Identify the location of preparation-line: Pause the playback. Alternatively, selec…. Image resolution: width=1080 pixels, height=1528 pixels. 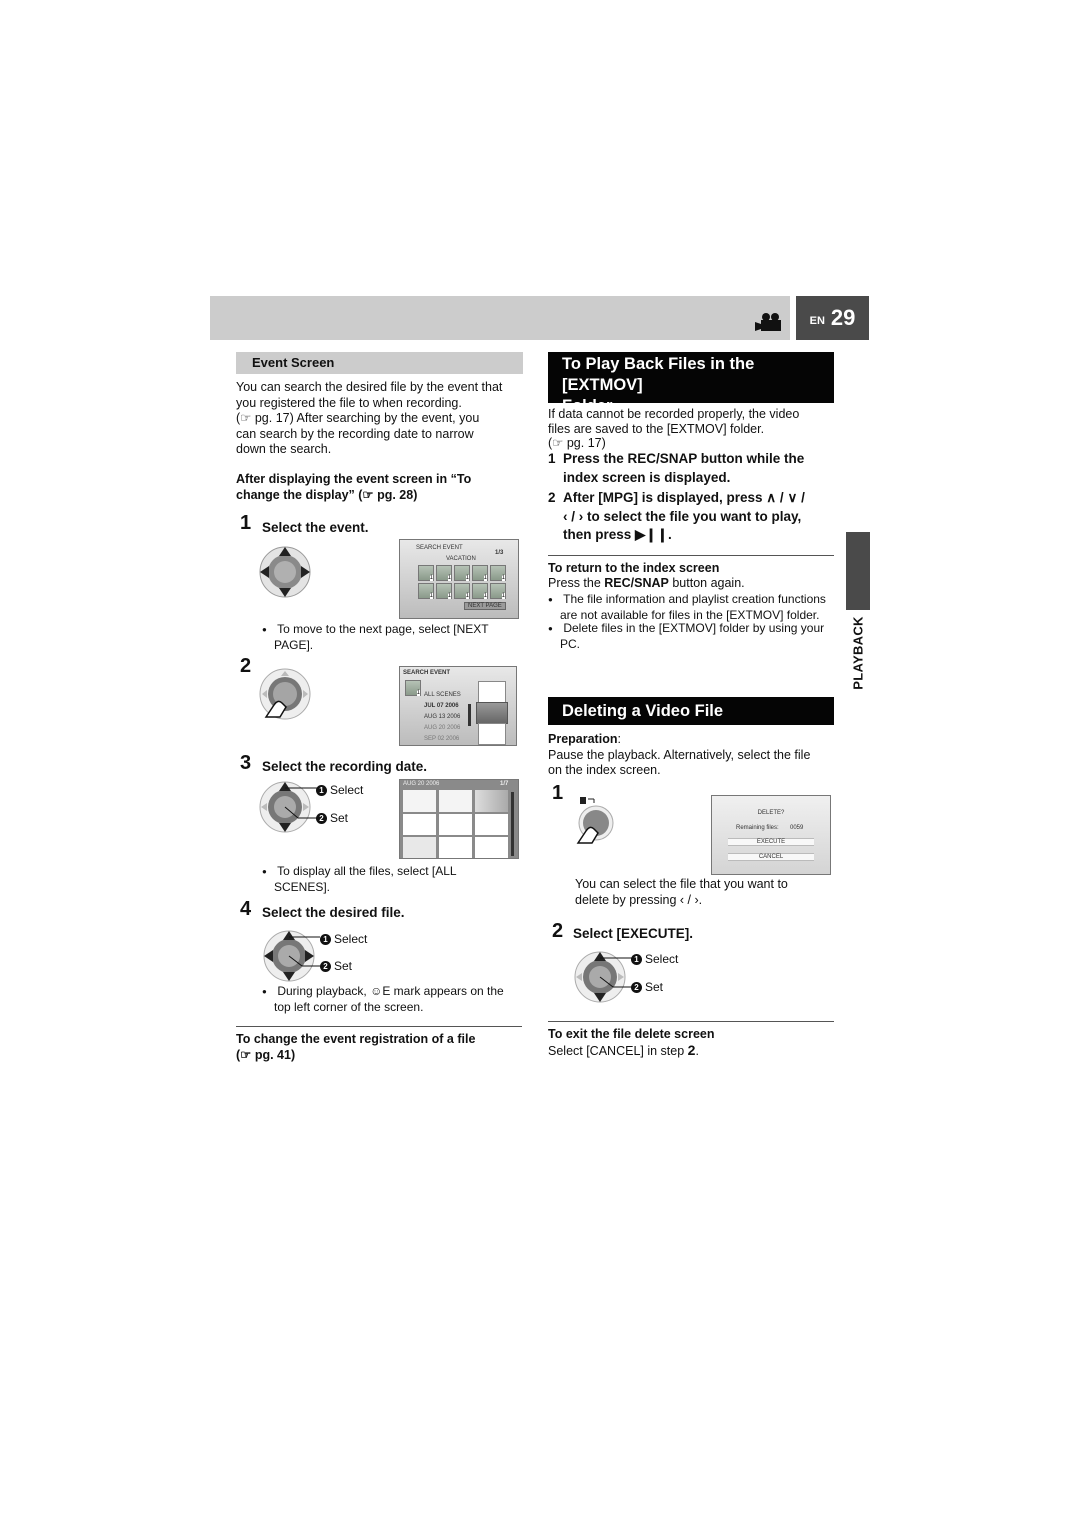
(679, 754).